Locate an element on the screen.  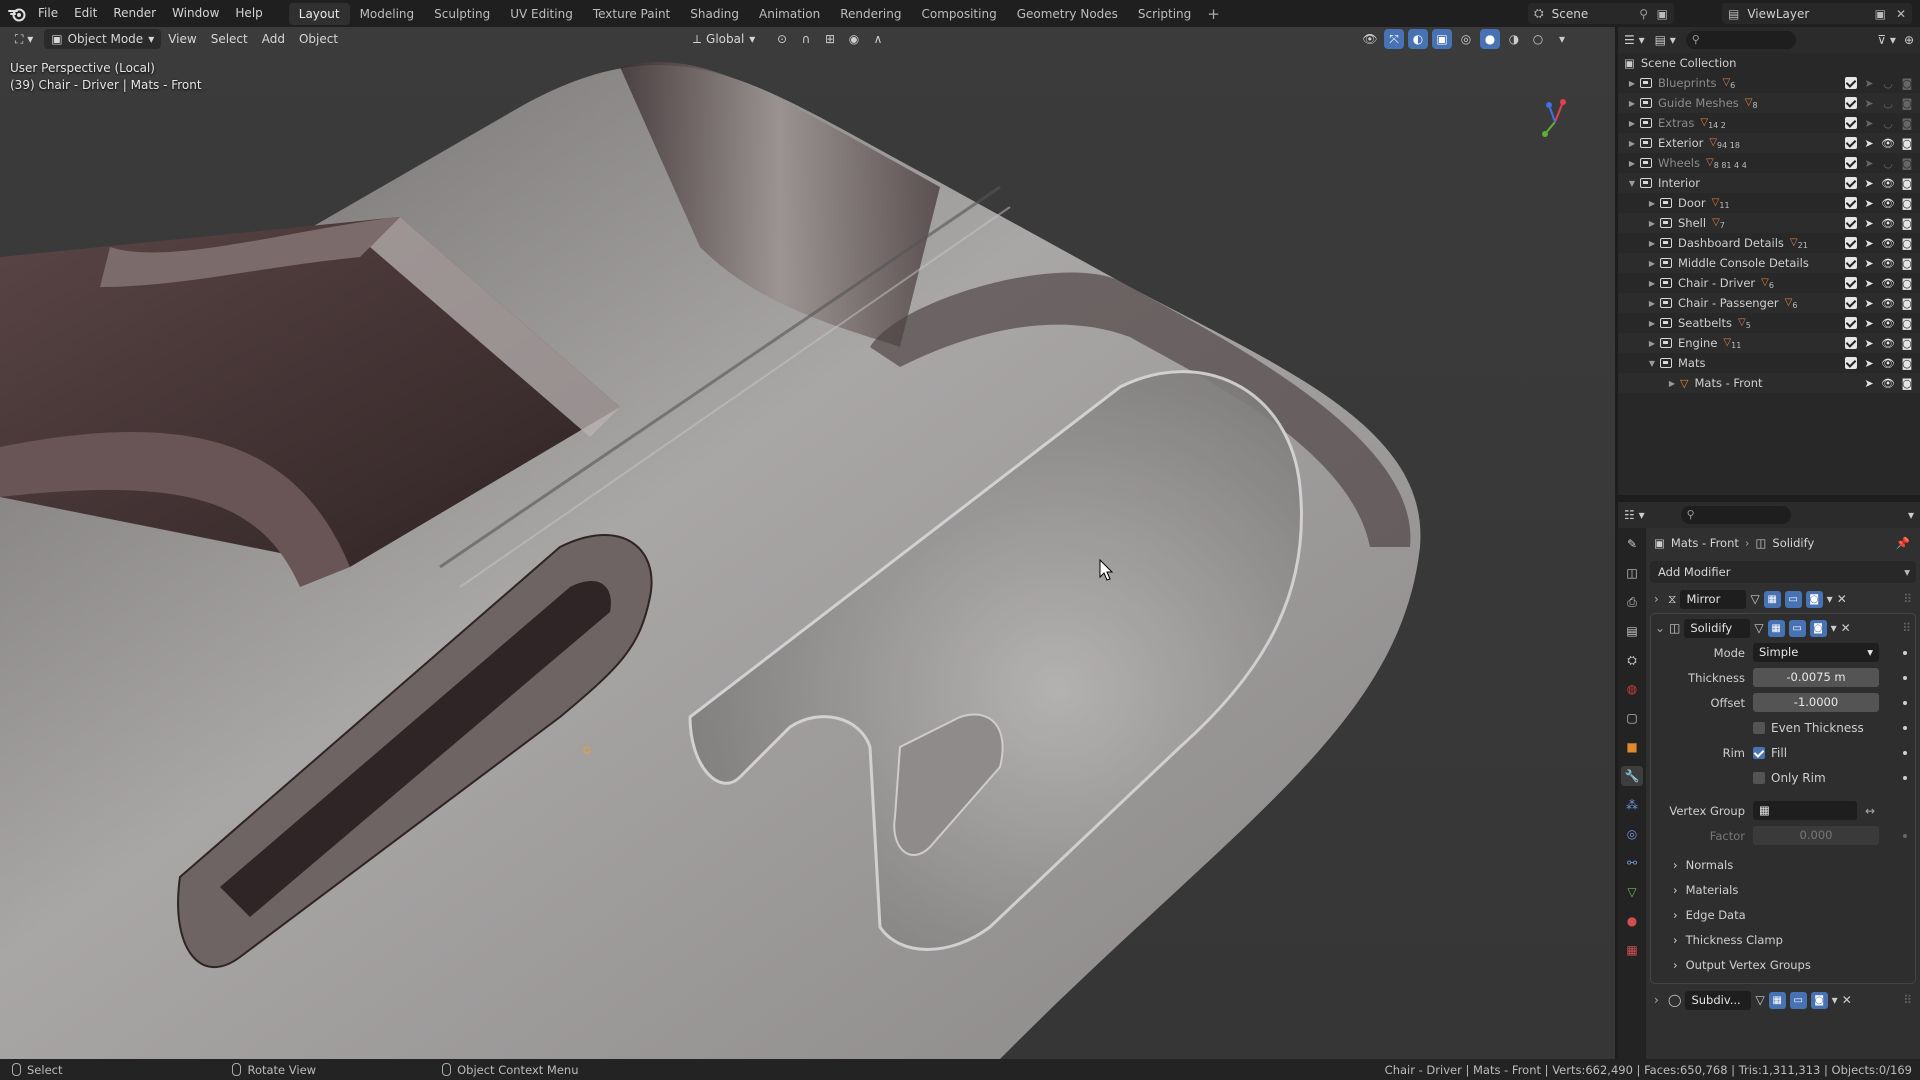
mode-dropdown: Simple ▾ is located at coordinates (1816, 652).